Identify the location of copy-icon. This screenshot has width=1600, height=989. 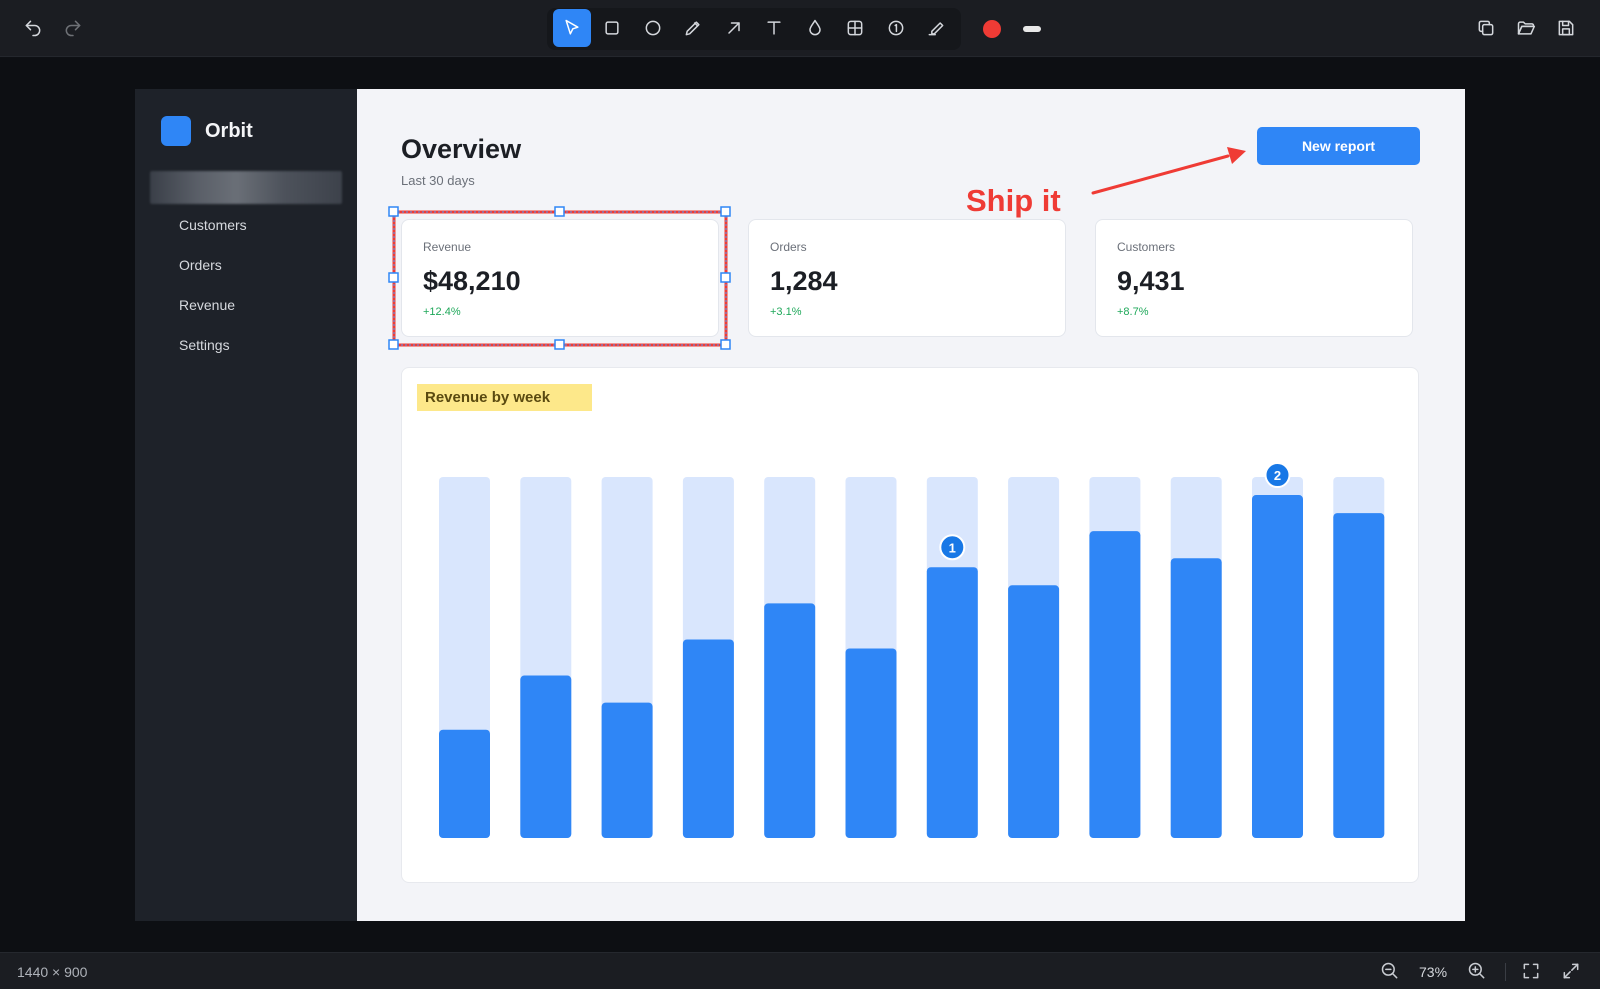
(1486, 28).